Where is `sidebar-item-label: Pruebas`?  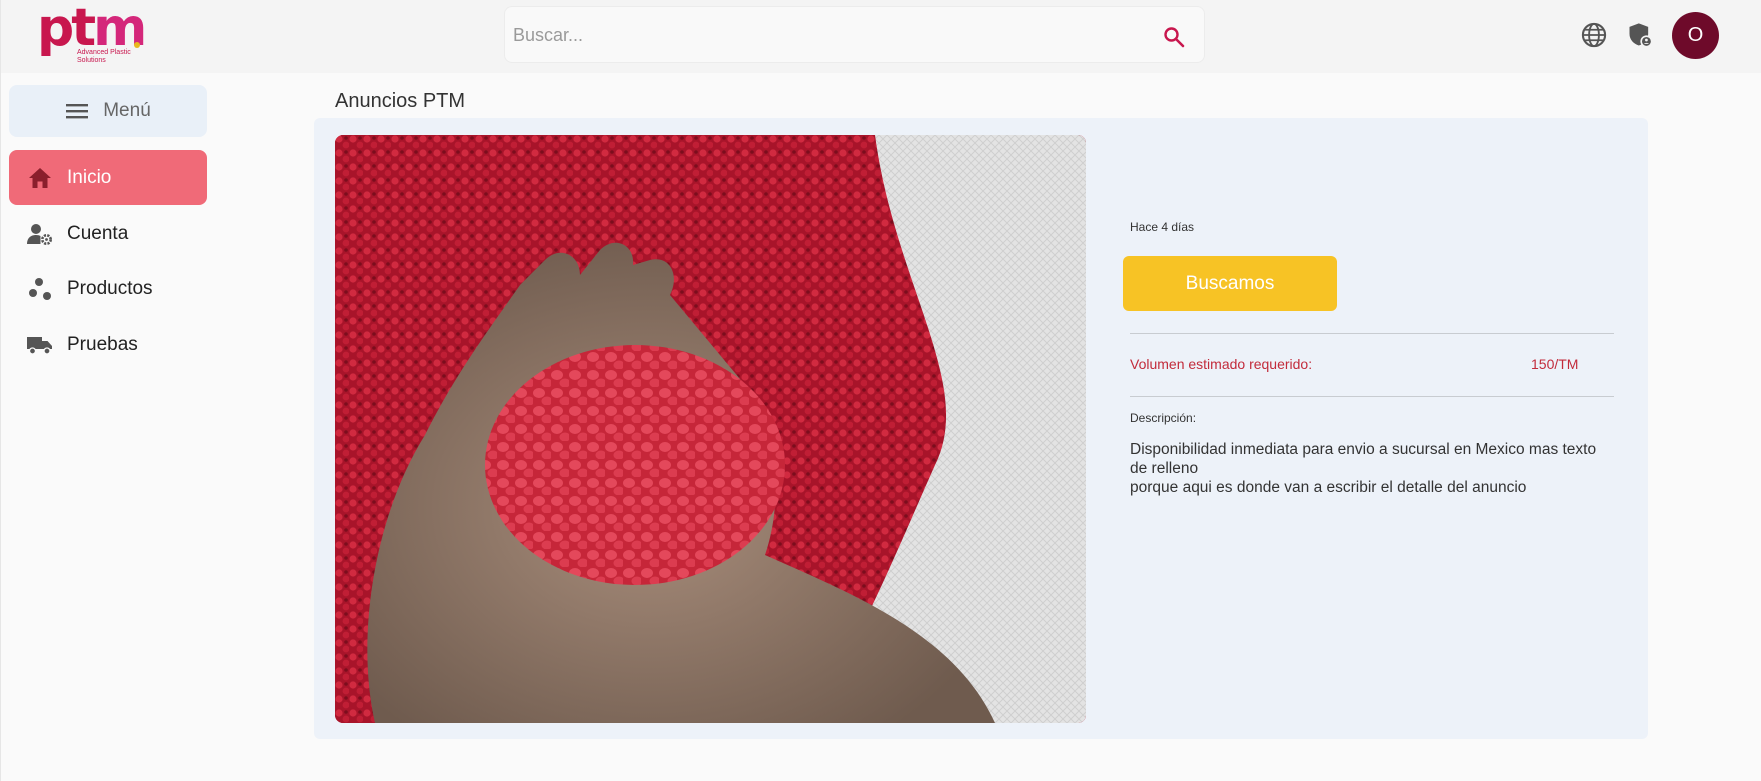
sidebar-item-label: Pruebas is located at coordinates (102, 344).